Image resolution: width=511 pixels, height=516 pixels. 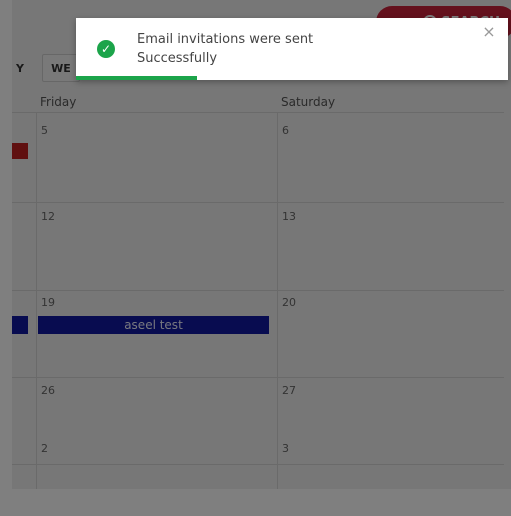 What do you see at coordinates (287, 49) in the screenshot?
I see `toast-message: Email invitations were sent Successfully` at bounding box center [287, 49].